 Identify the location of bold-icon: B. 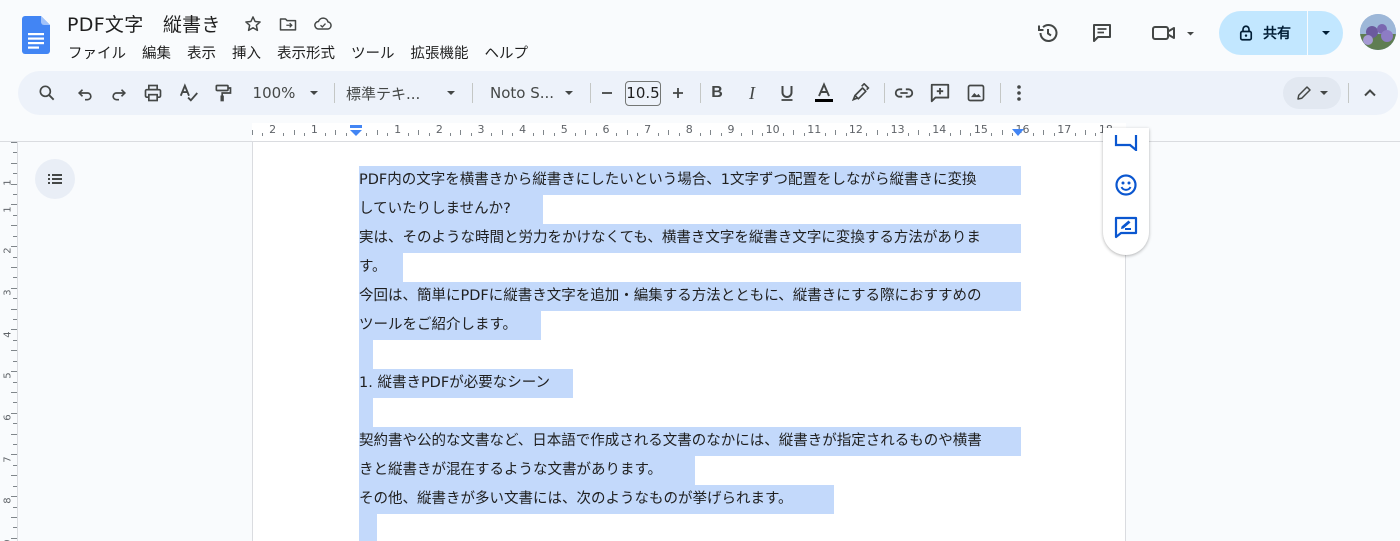
(717, 93).